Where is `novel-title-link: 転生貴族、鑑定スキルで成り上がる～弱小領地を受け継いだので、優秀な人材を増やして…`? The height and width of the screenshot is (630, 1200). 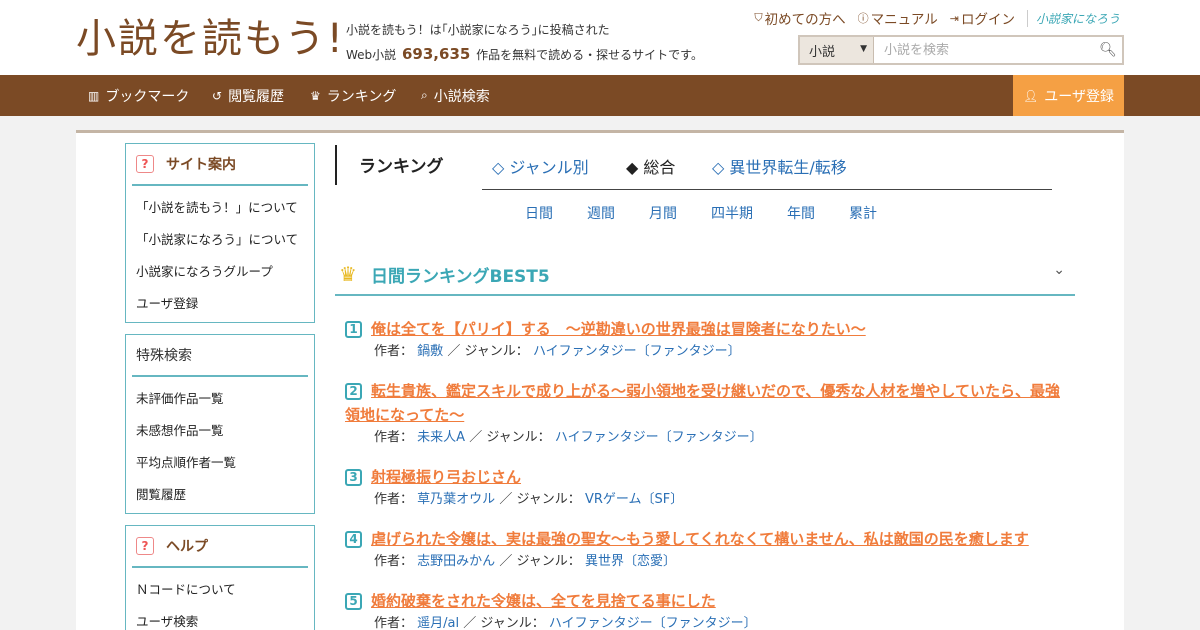
novel-title-link: 転生貴族、鑑定スキルで成り上がる～弱小領地を受け継いだので、優秀な人材を増やして… is located at coordinates (702, 403).